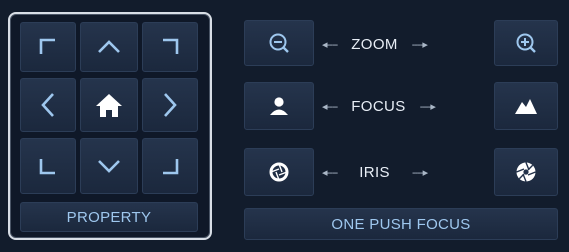  I want to click on up-left-button, so click(48, 47).